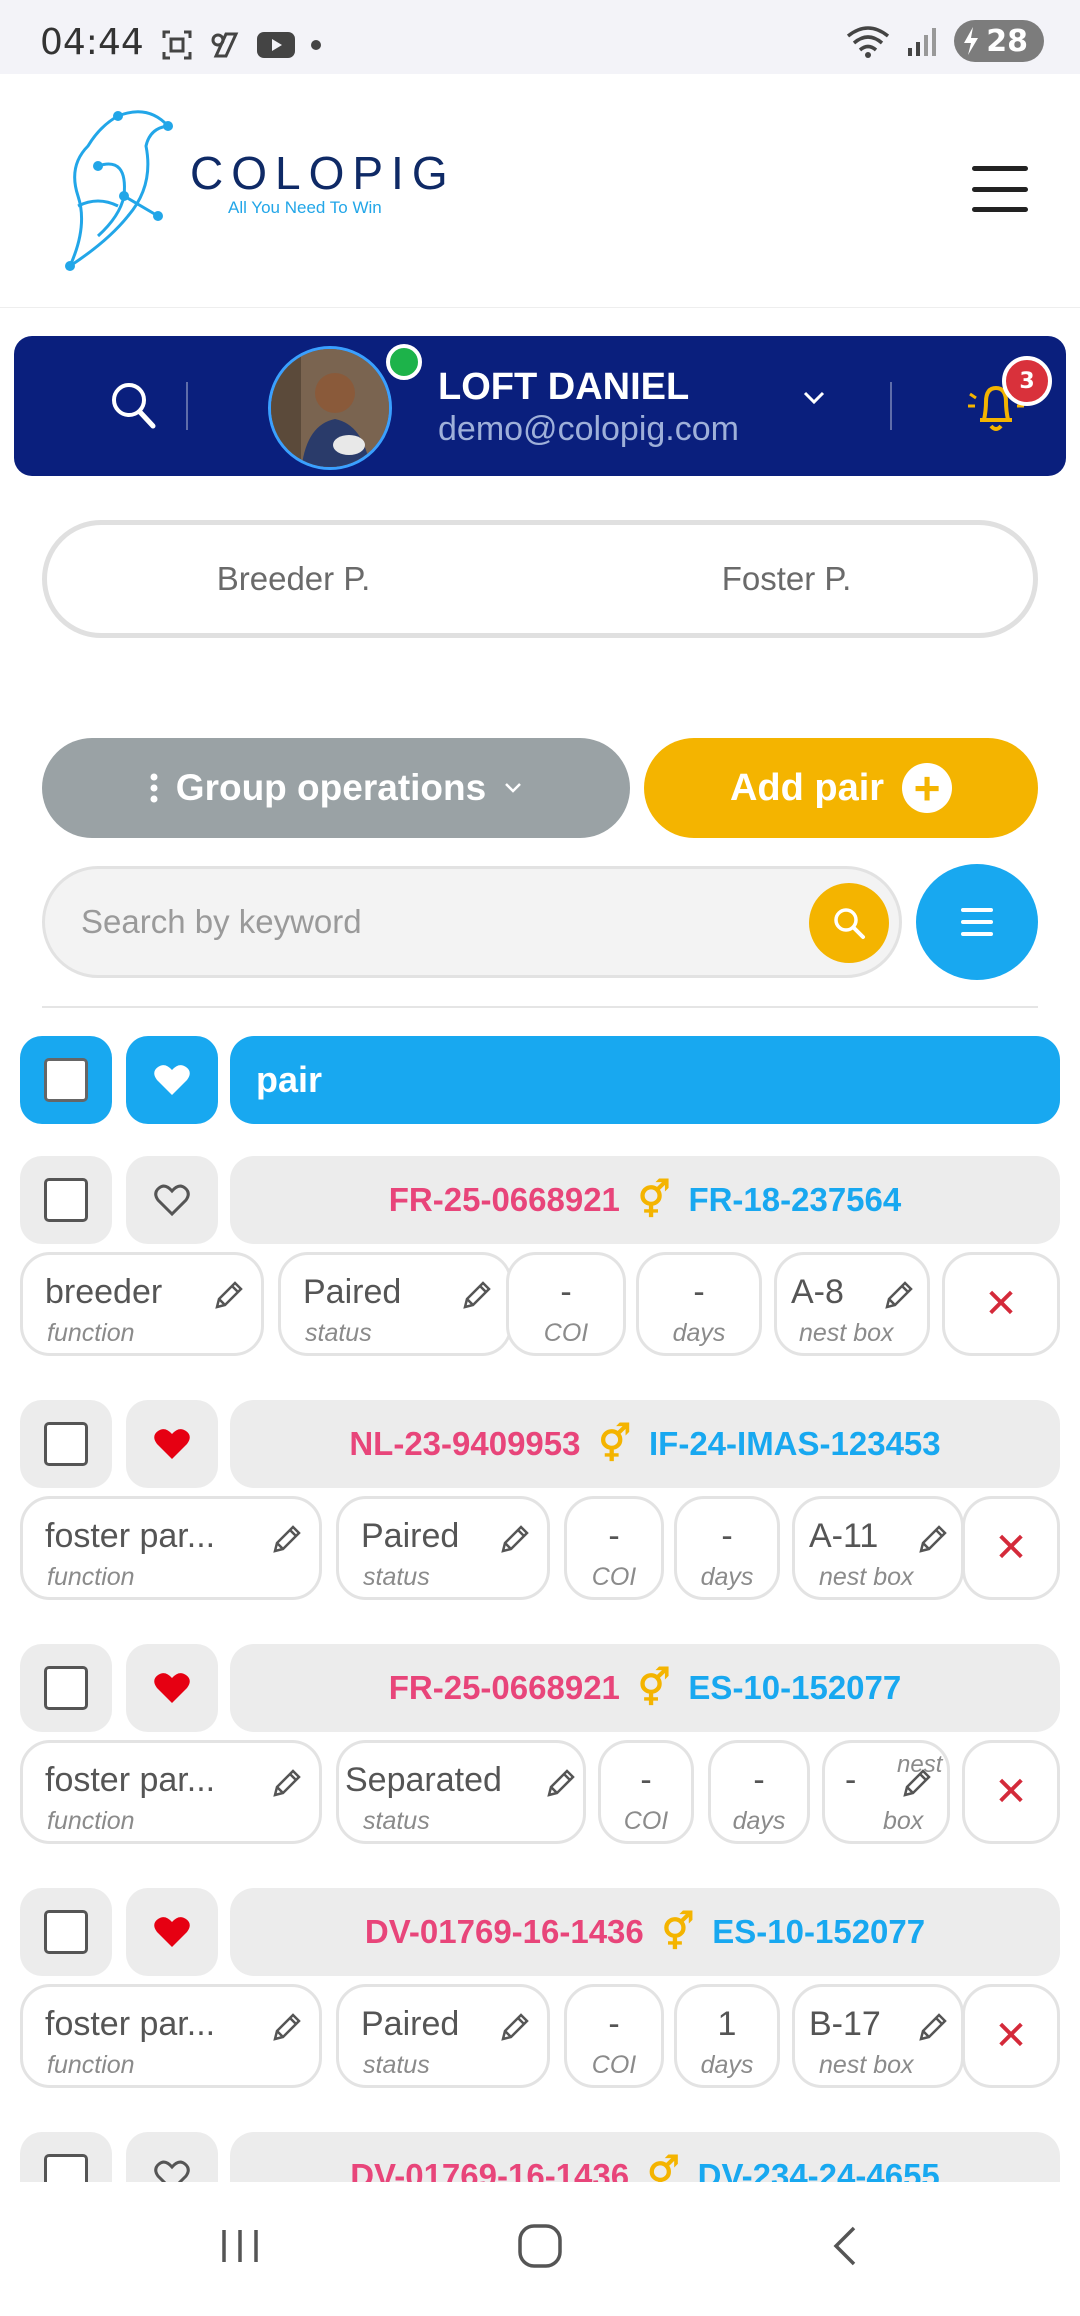 The width and height of the screenshot is (1080, 2316). I want to click on pair-ids: DV-01769-16-1436 ⚥ ES-10-152077, so click(645, 1932).